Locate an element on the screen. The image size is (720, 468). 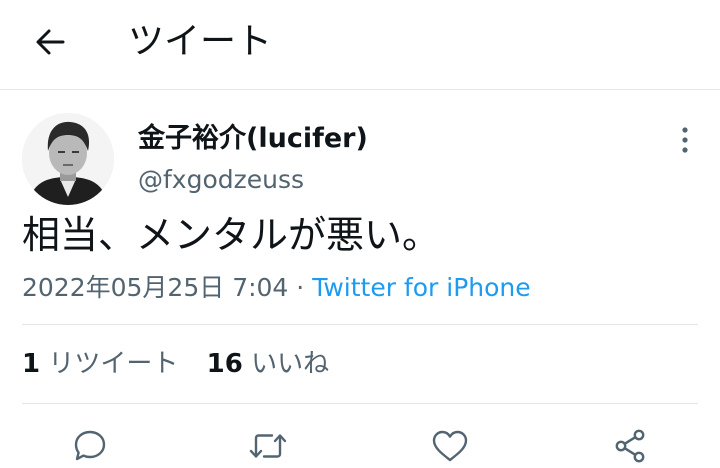
tweet-timestamp: 2022年05月25日 7:04 is located at coordinates (155, 287).